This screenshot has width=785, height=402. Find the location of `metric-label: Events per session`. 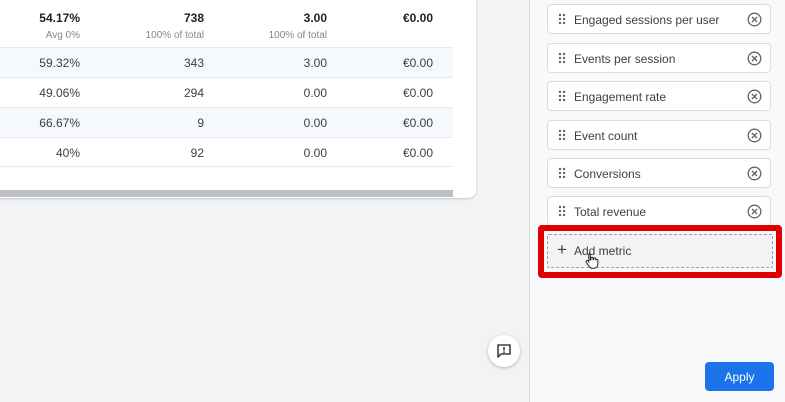

metric-label: Events per session is located at coordinates (625, 59).